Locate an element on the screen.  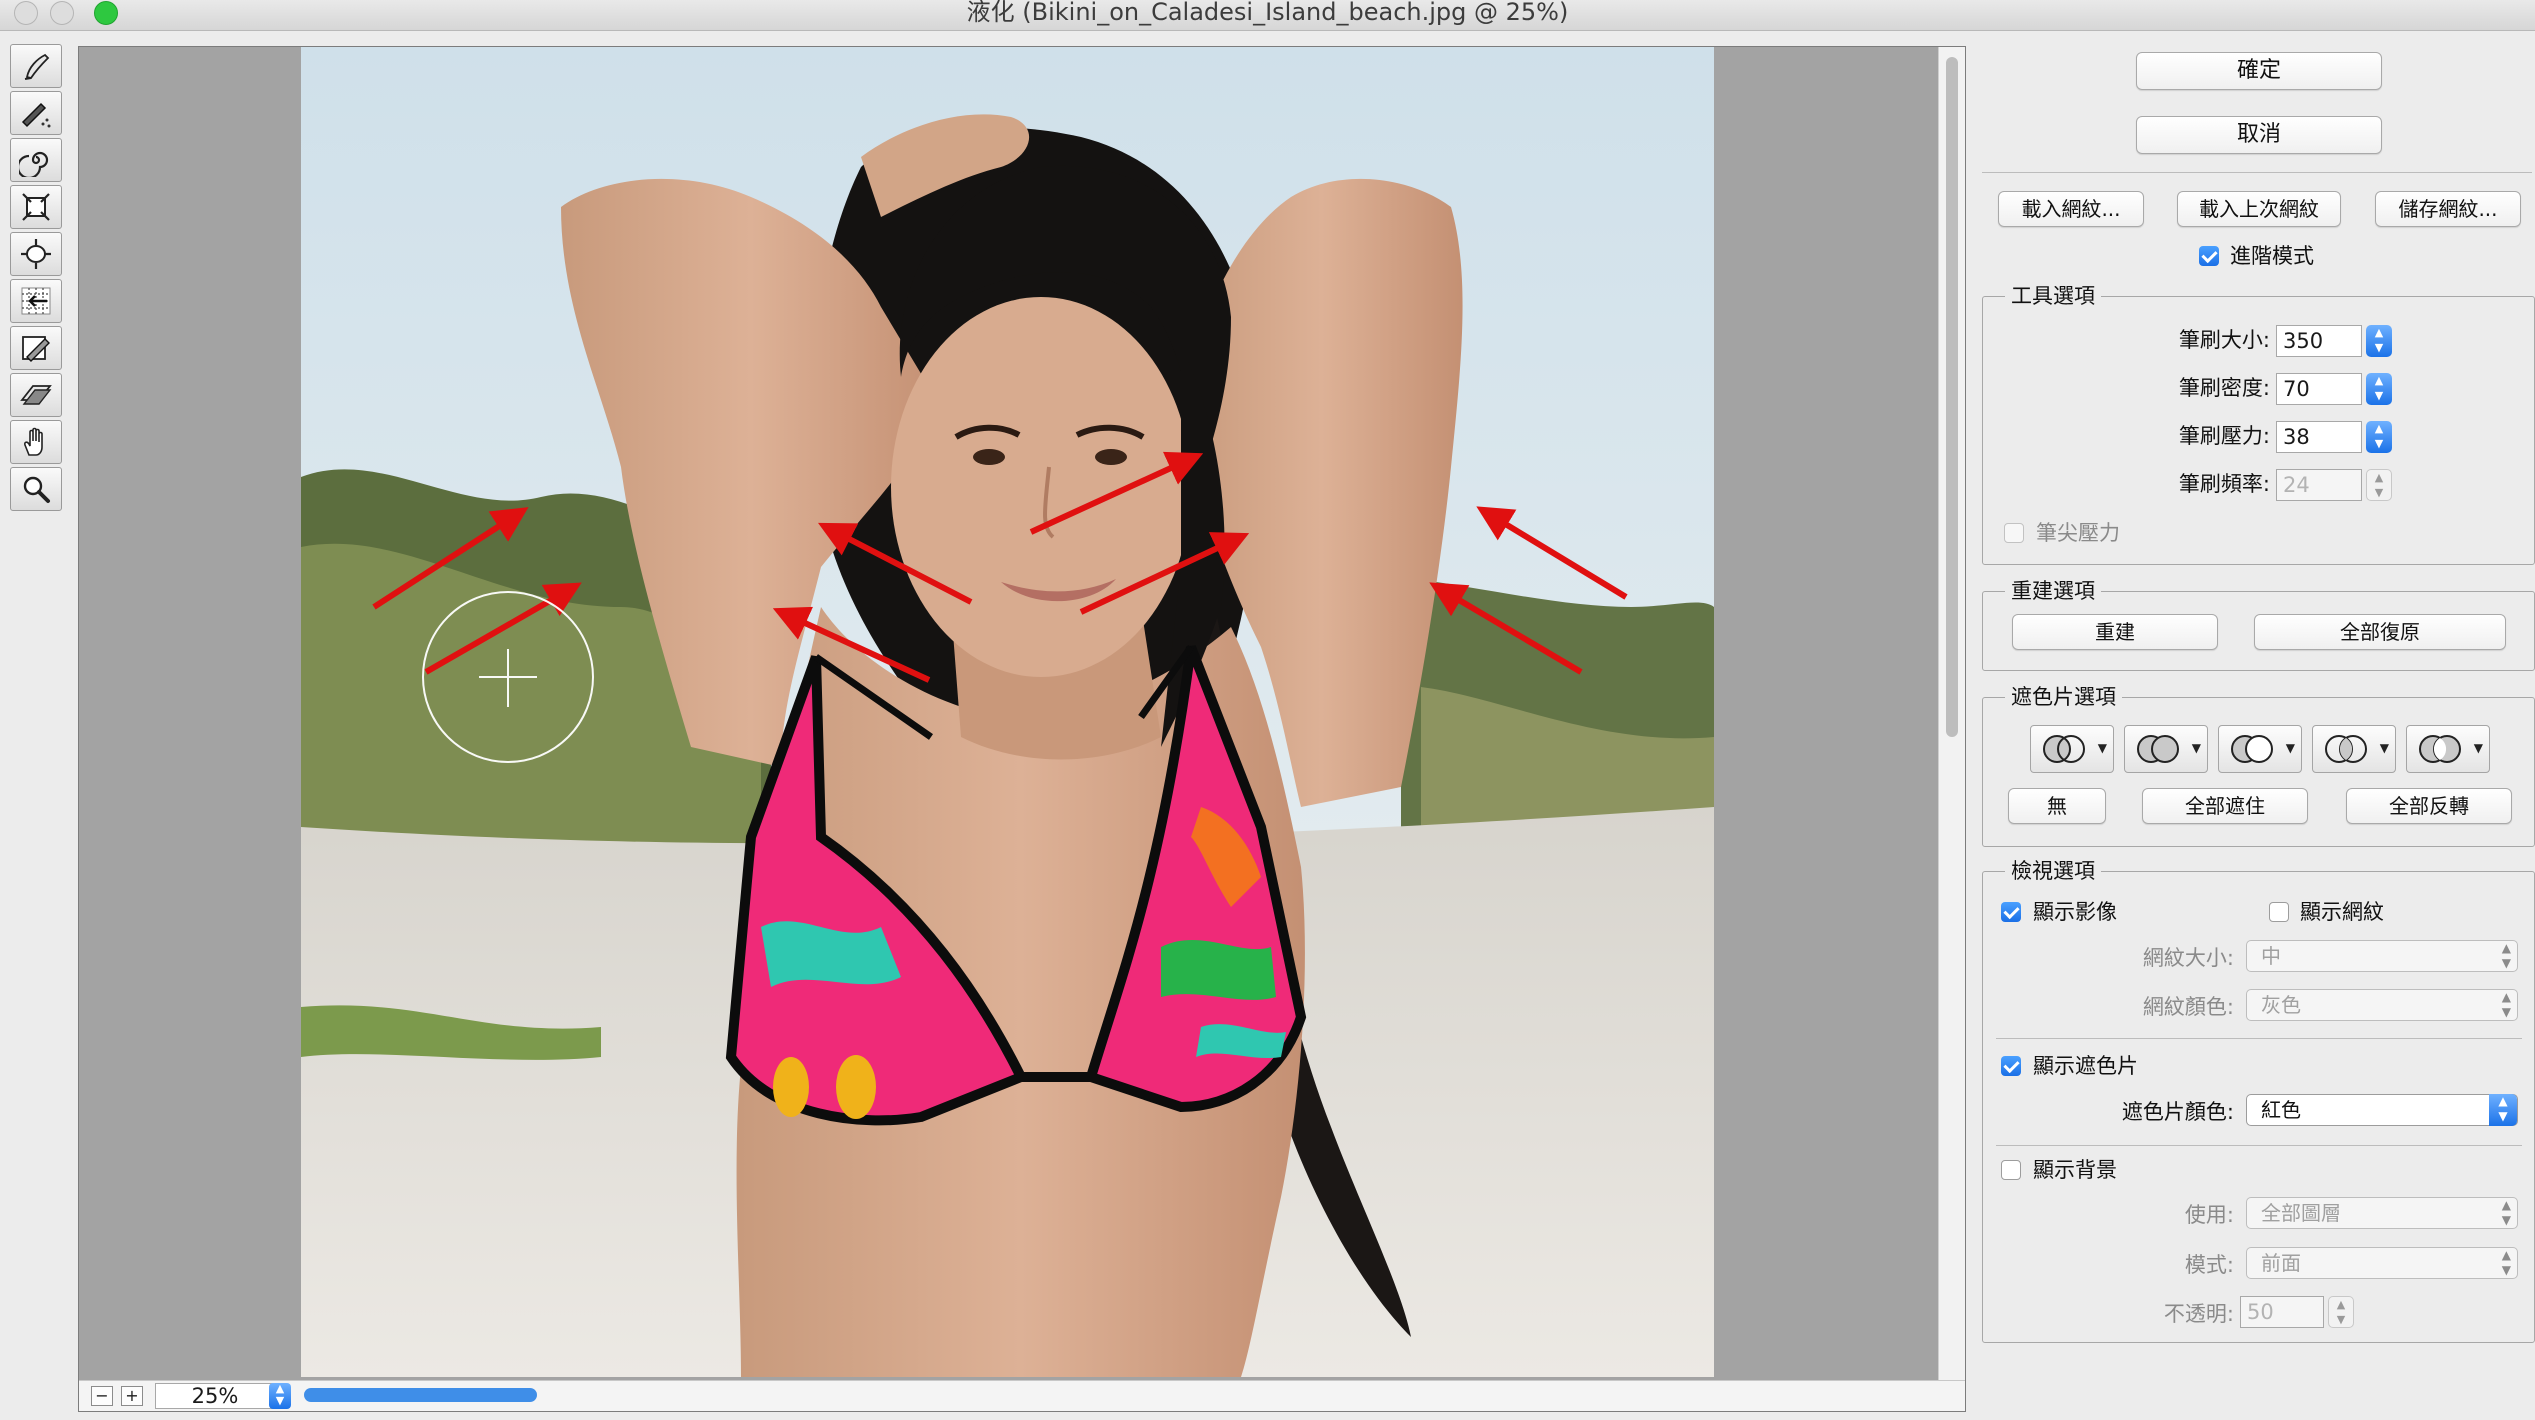
mask-color-select: 紅色 ▲ ▼ is located at coordinates (2382, 1110).